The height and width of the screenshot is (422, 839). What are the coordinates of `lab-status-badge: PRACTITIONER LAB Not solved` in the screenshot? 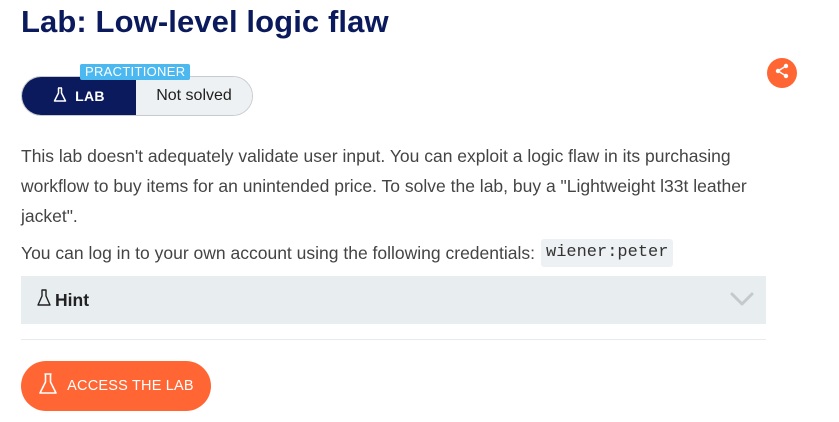 It's located at (137, 90).